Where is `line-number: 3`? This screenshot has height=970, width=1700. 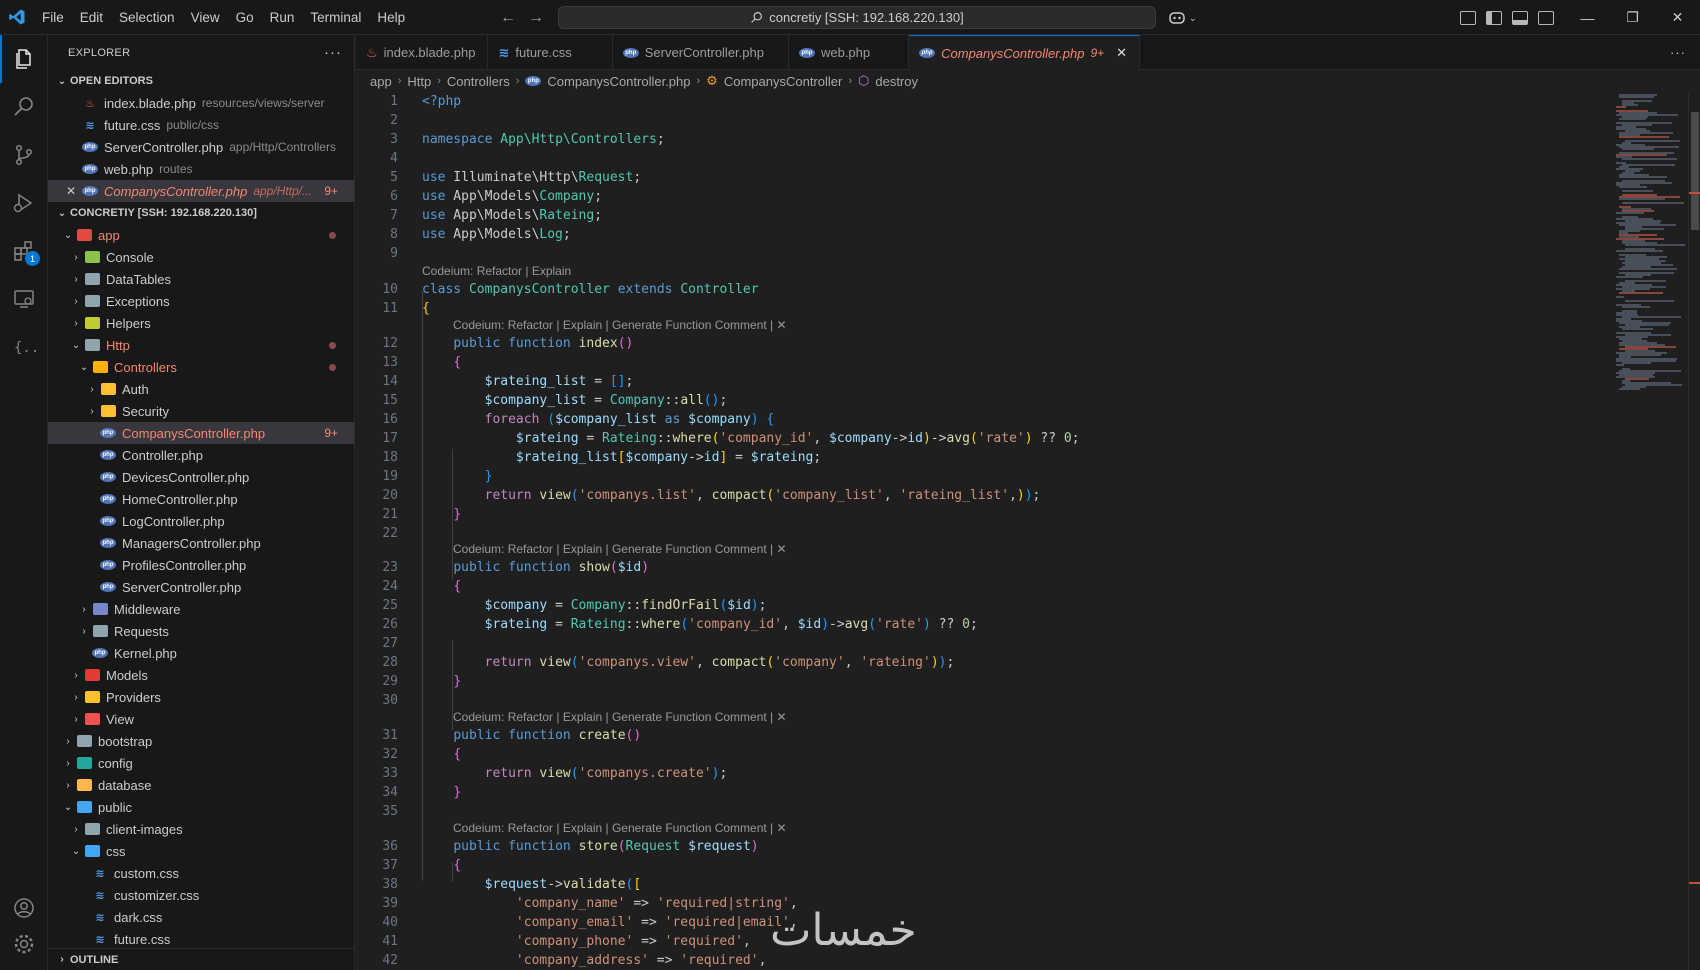 line-number: 3 is located at coordinates (394, 139).